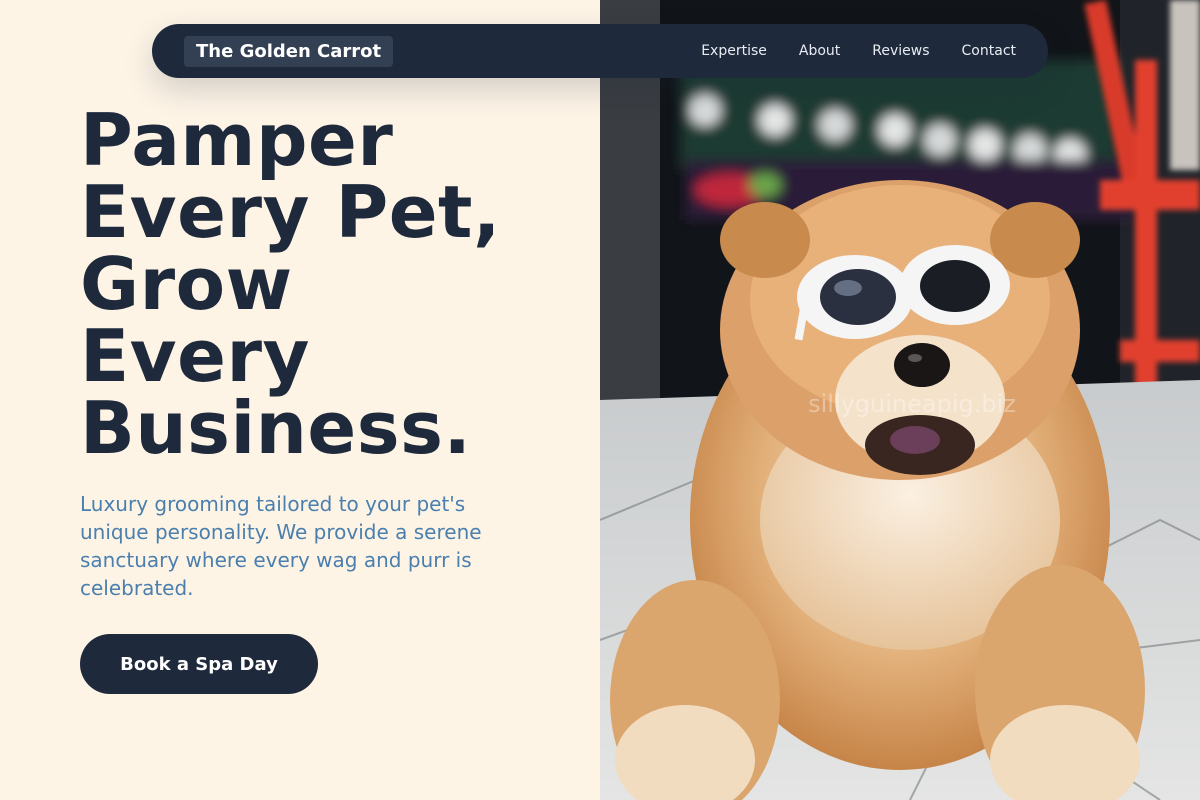  I want to click on nav-link-expertise: Expertise, so click(734, 51).